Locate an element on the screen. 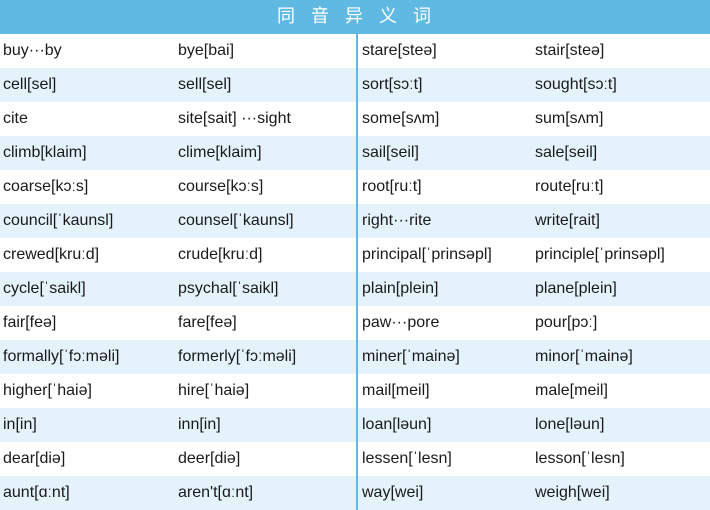  table-cell: buy···by is located at coordinates (32, 50).